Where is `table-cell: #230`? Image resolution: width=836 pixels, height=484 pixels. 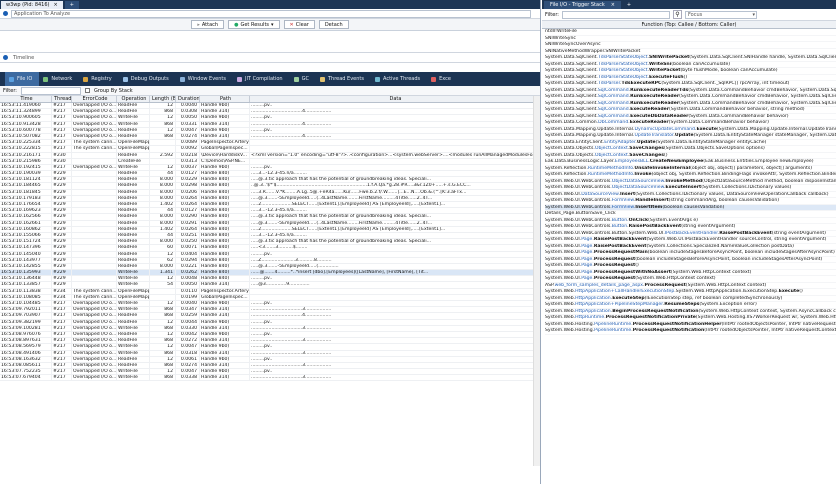
table-cell: #230 is located at coordinates (62, 155).